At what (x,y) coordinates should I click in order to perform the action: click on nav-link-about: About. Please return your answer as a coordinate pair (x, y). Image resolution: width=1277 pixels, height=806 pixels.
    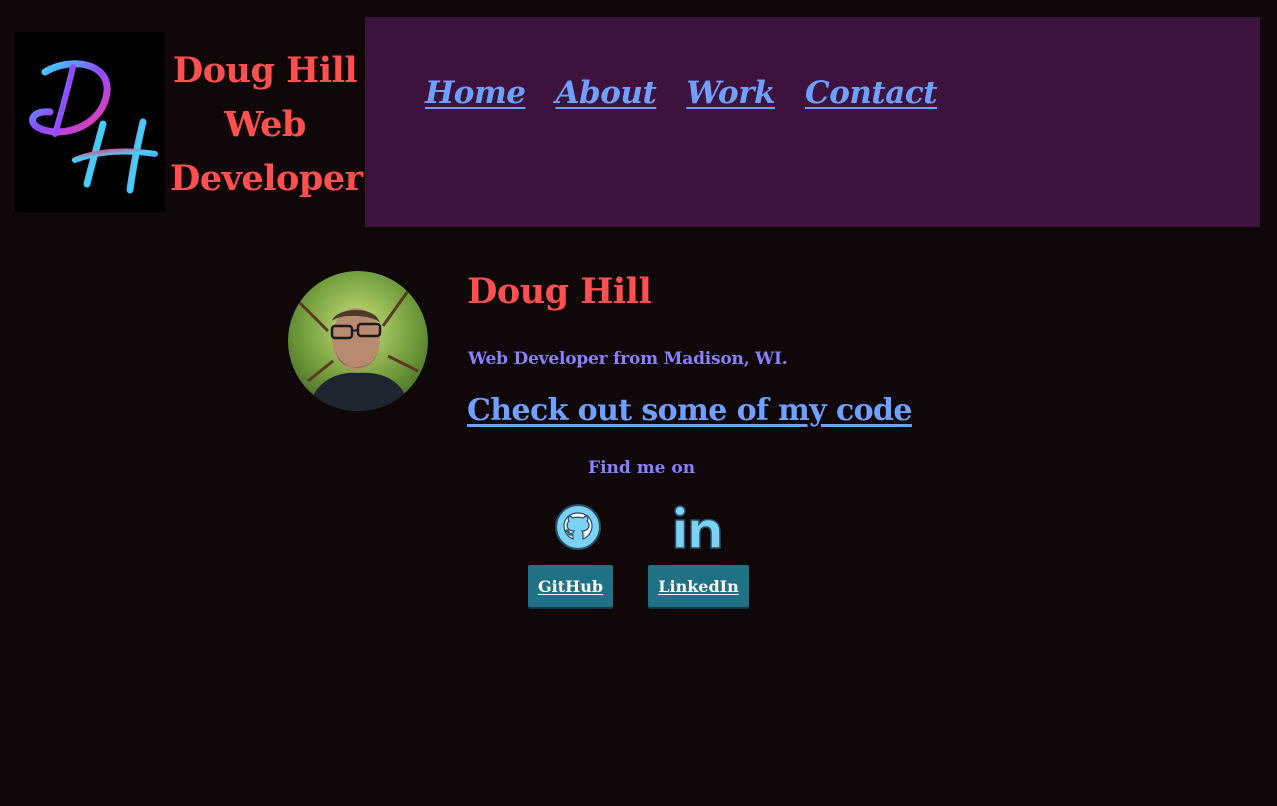
    Looking at the image, I should click on (606, 93).